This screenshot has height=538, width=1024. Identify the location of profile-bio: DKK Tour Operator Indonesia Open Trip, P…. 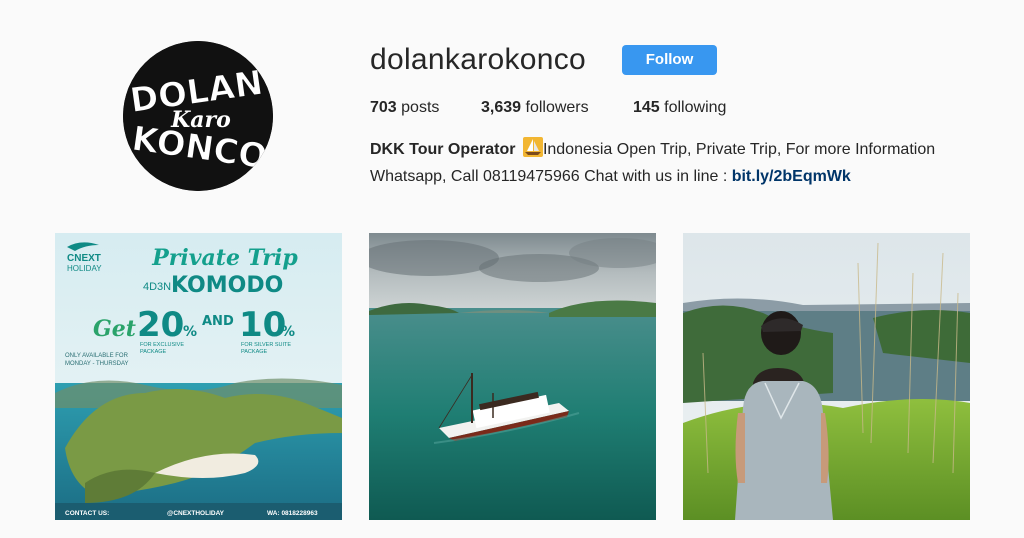
(670, 163).